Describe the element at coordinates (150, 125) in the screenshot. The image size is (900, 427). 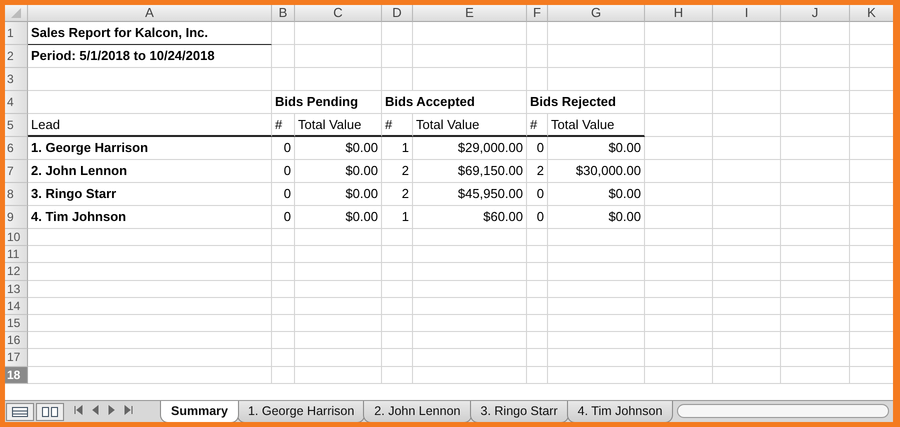
I see `table-cell: Lead` at that location.